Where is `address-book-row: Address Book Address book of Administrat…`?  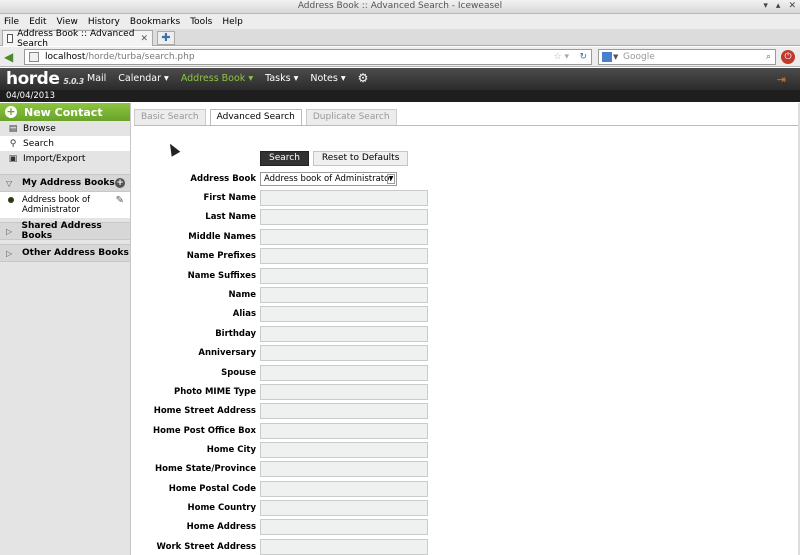
address-book-row: Address Book Address book of Administrat… is located at coordinates (284, 179).